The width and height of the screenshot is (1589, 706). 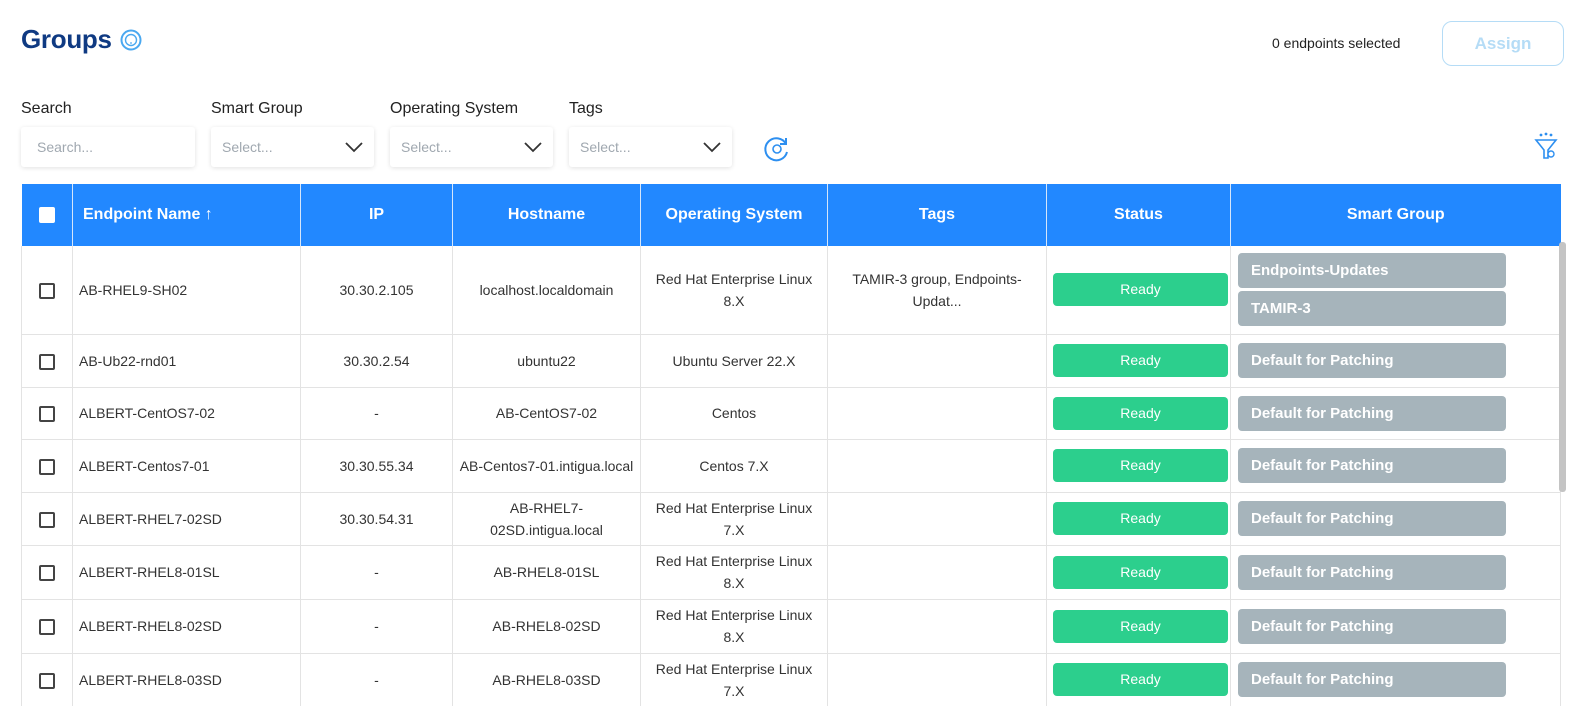 What do you see at coordinates (376, 215) in the screenshot?
I see `column-ip: IP` at bounding box center [376, 215].